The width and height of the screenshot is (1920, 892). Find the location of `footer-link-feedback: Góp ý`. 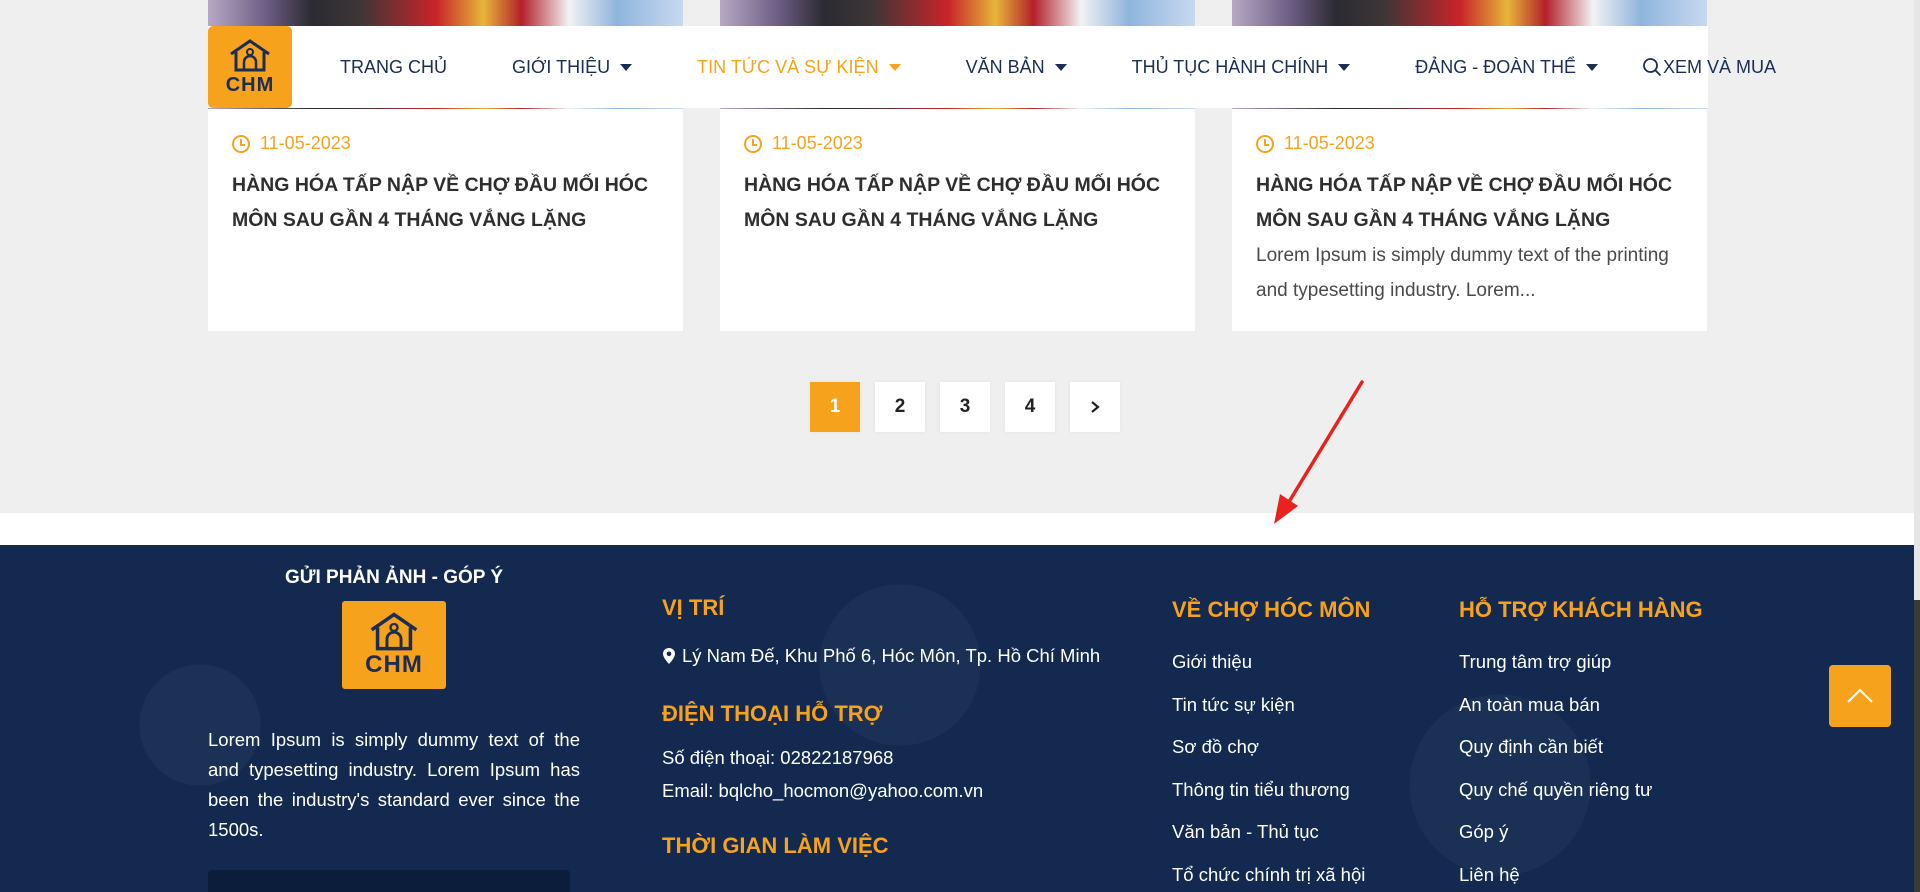

footer-link-feedback: Góp ý is located at coordinates (1589, 842).